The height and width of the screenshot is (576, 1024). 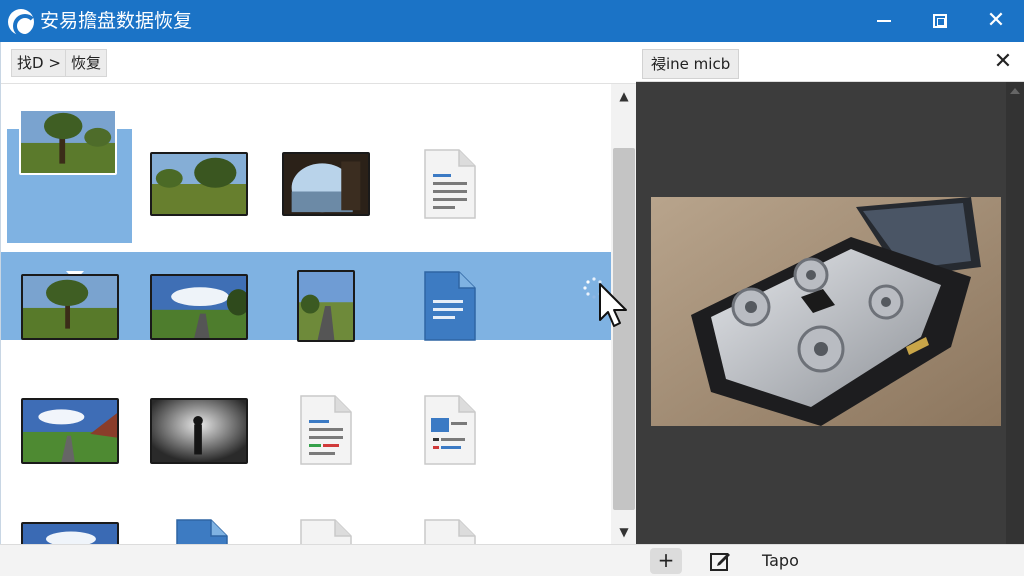 What do you see at coordinates (691, 64) in the screenshot?
I see `tab-preview: 祲ine micb` at bounding box center [691, 64].